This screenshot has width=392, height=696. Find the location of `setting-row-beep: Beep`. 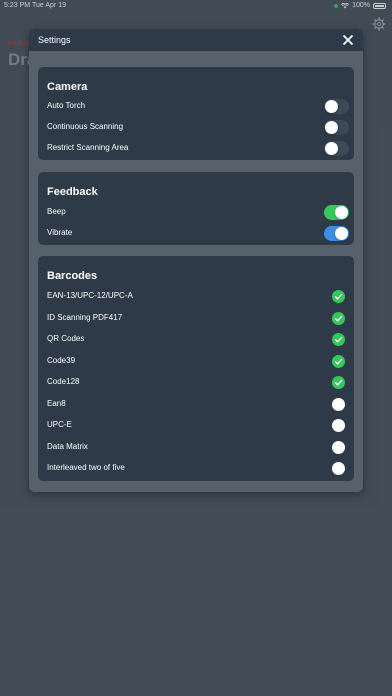

setting-row-beep: Beep is located at coordinates (196, 212).